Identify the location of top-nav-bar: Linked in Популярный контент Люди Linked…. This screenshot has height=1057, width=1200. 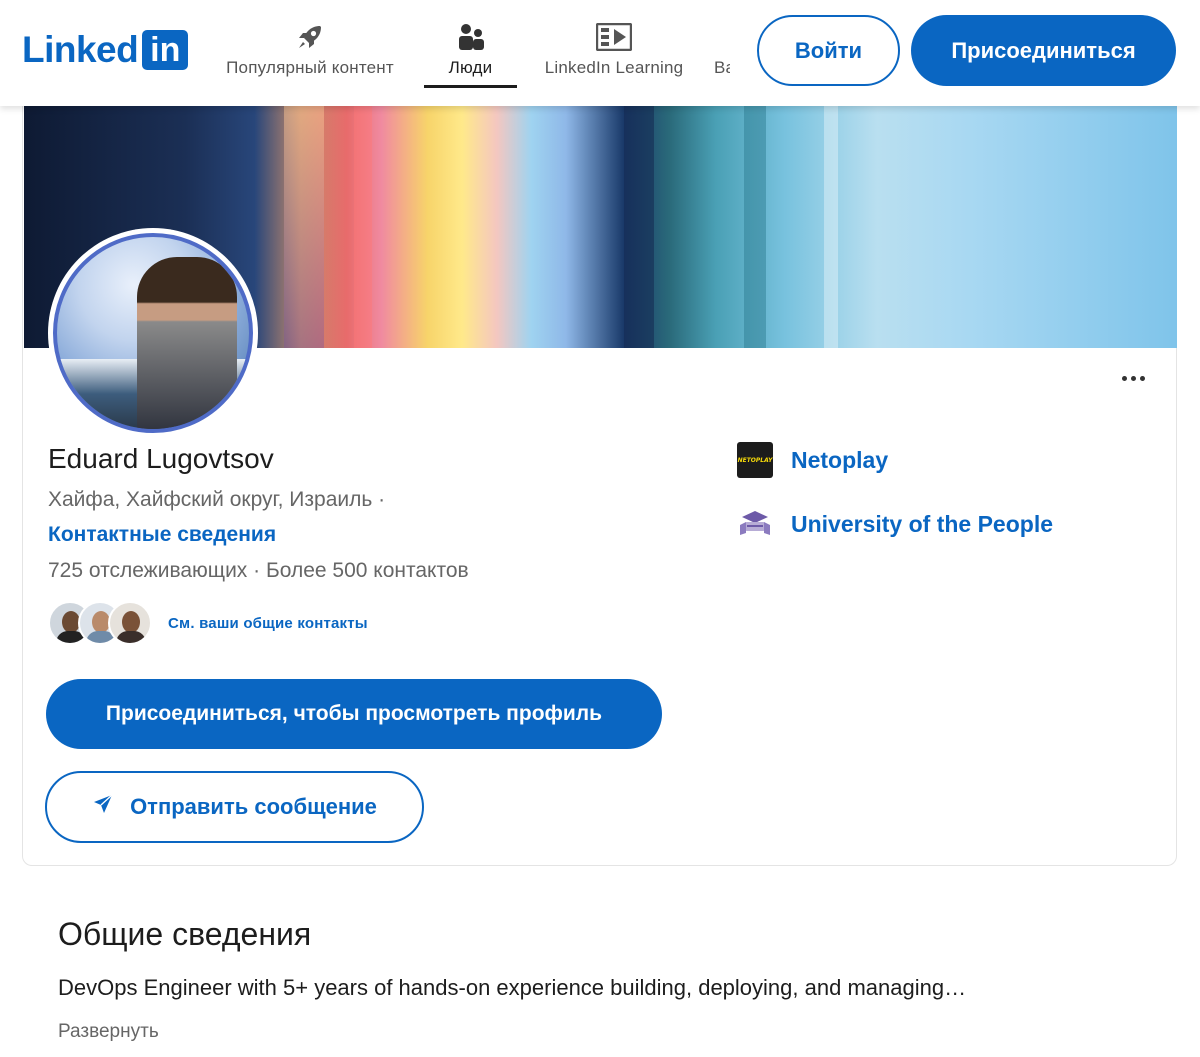
(600, 53).